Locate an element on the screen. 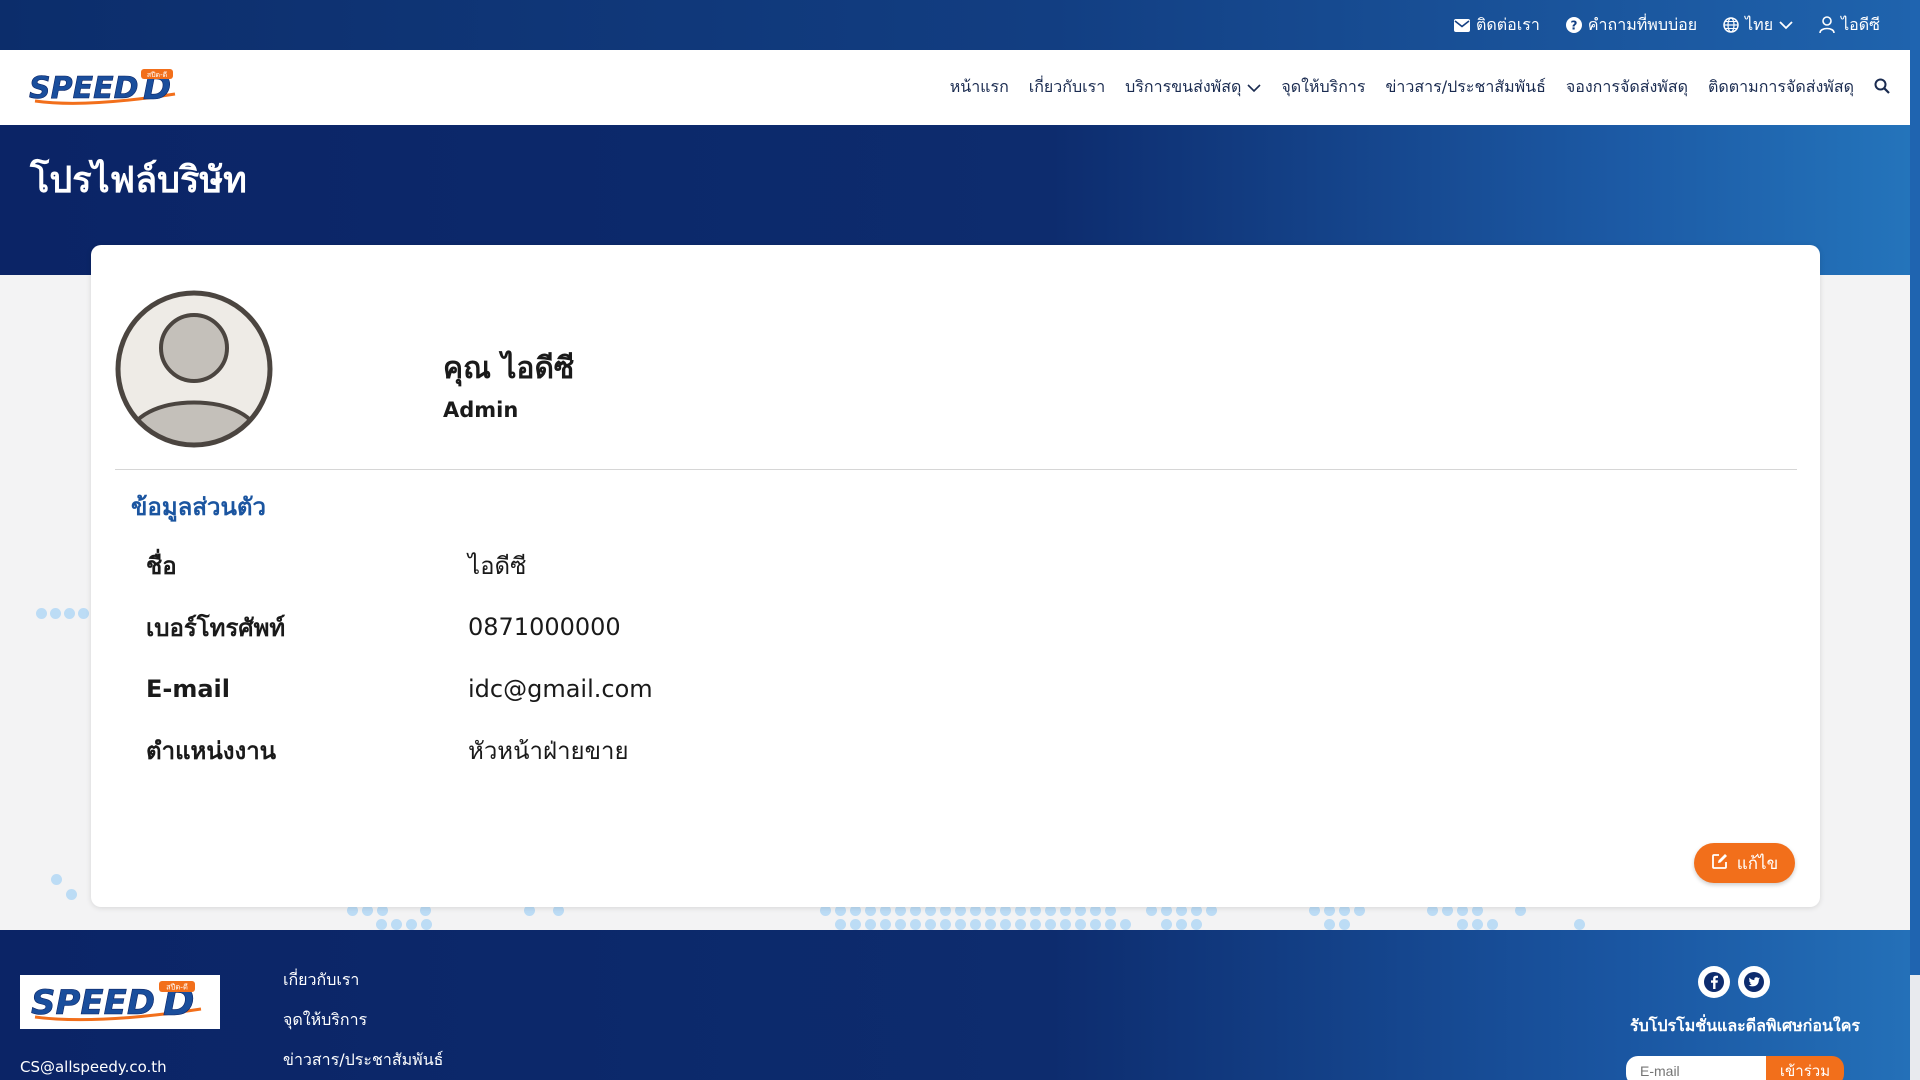  nav-service-points-label: จุดให้บริการ is located at coordinates (1323, 86).